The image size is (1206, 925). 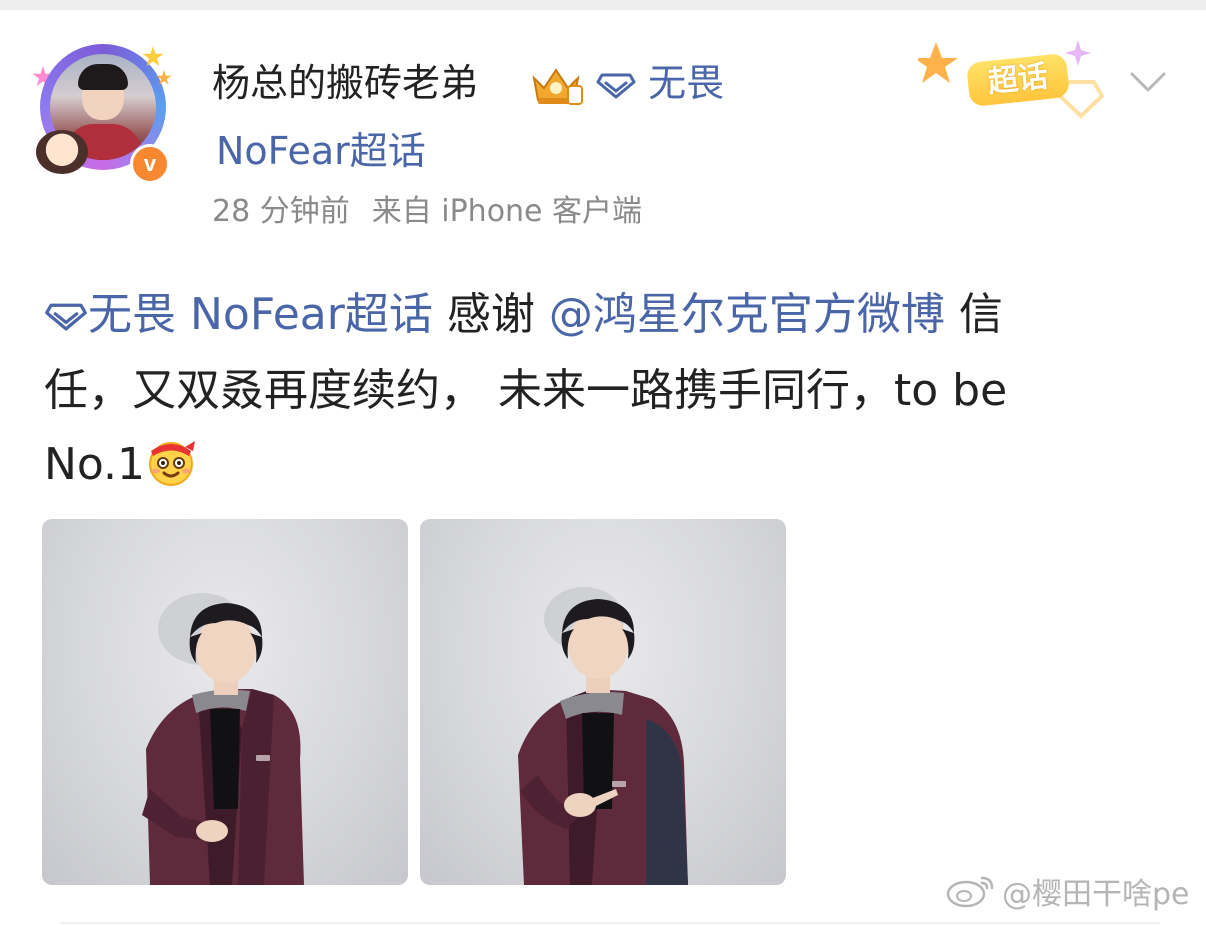 I want to click on post-time: 28 分钟前, so click(x=281, y=211).